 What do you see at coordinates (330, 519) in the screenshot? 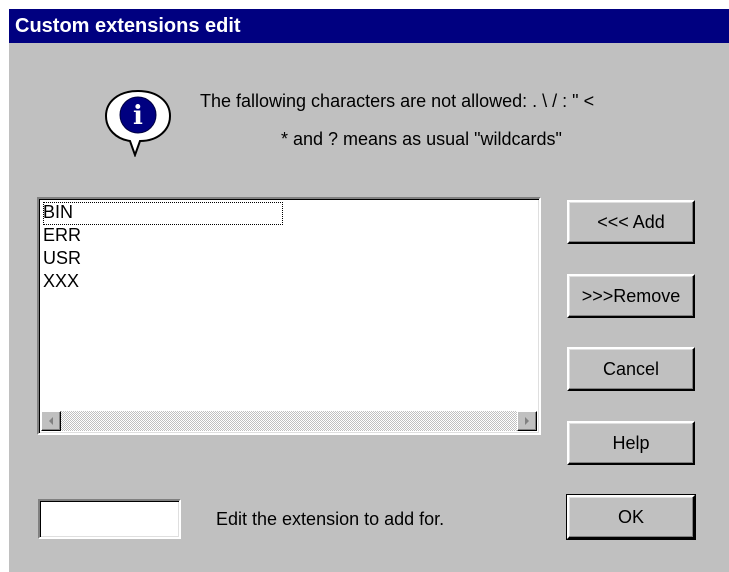
I see `extension-input-label: Edit the extension to add for.` at bounding box center [330, 519].